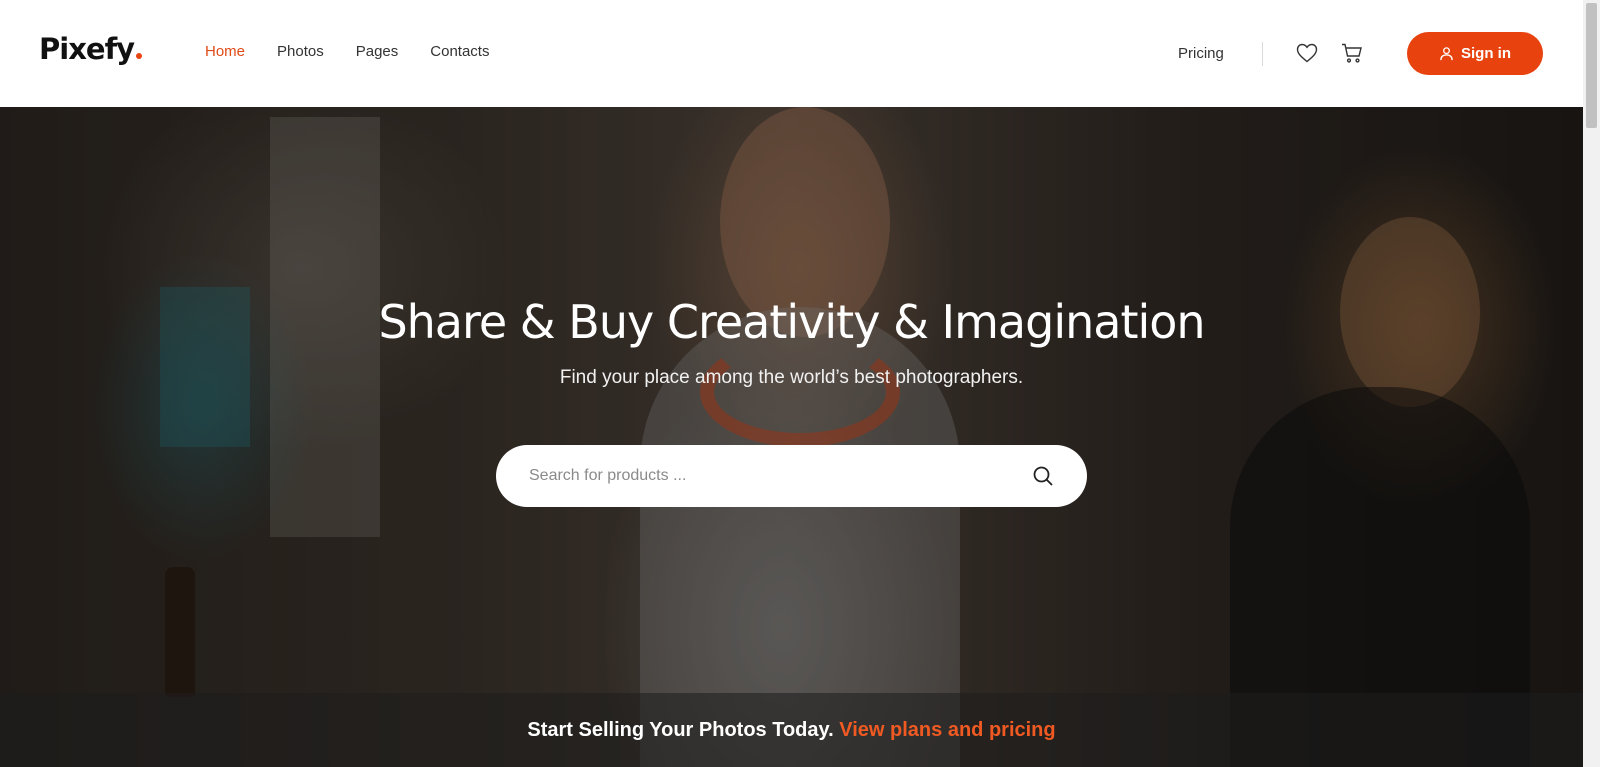 The height and width of the screenshot is (767, 1600). I want to click on logo-dot, so click(139, 56).